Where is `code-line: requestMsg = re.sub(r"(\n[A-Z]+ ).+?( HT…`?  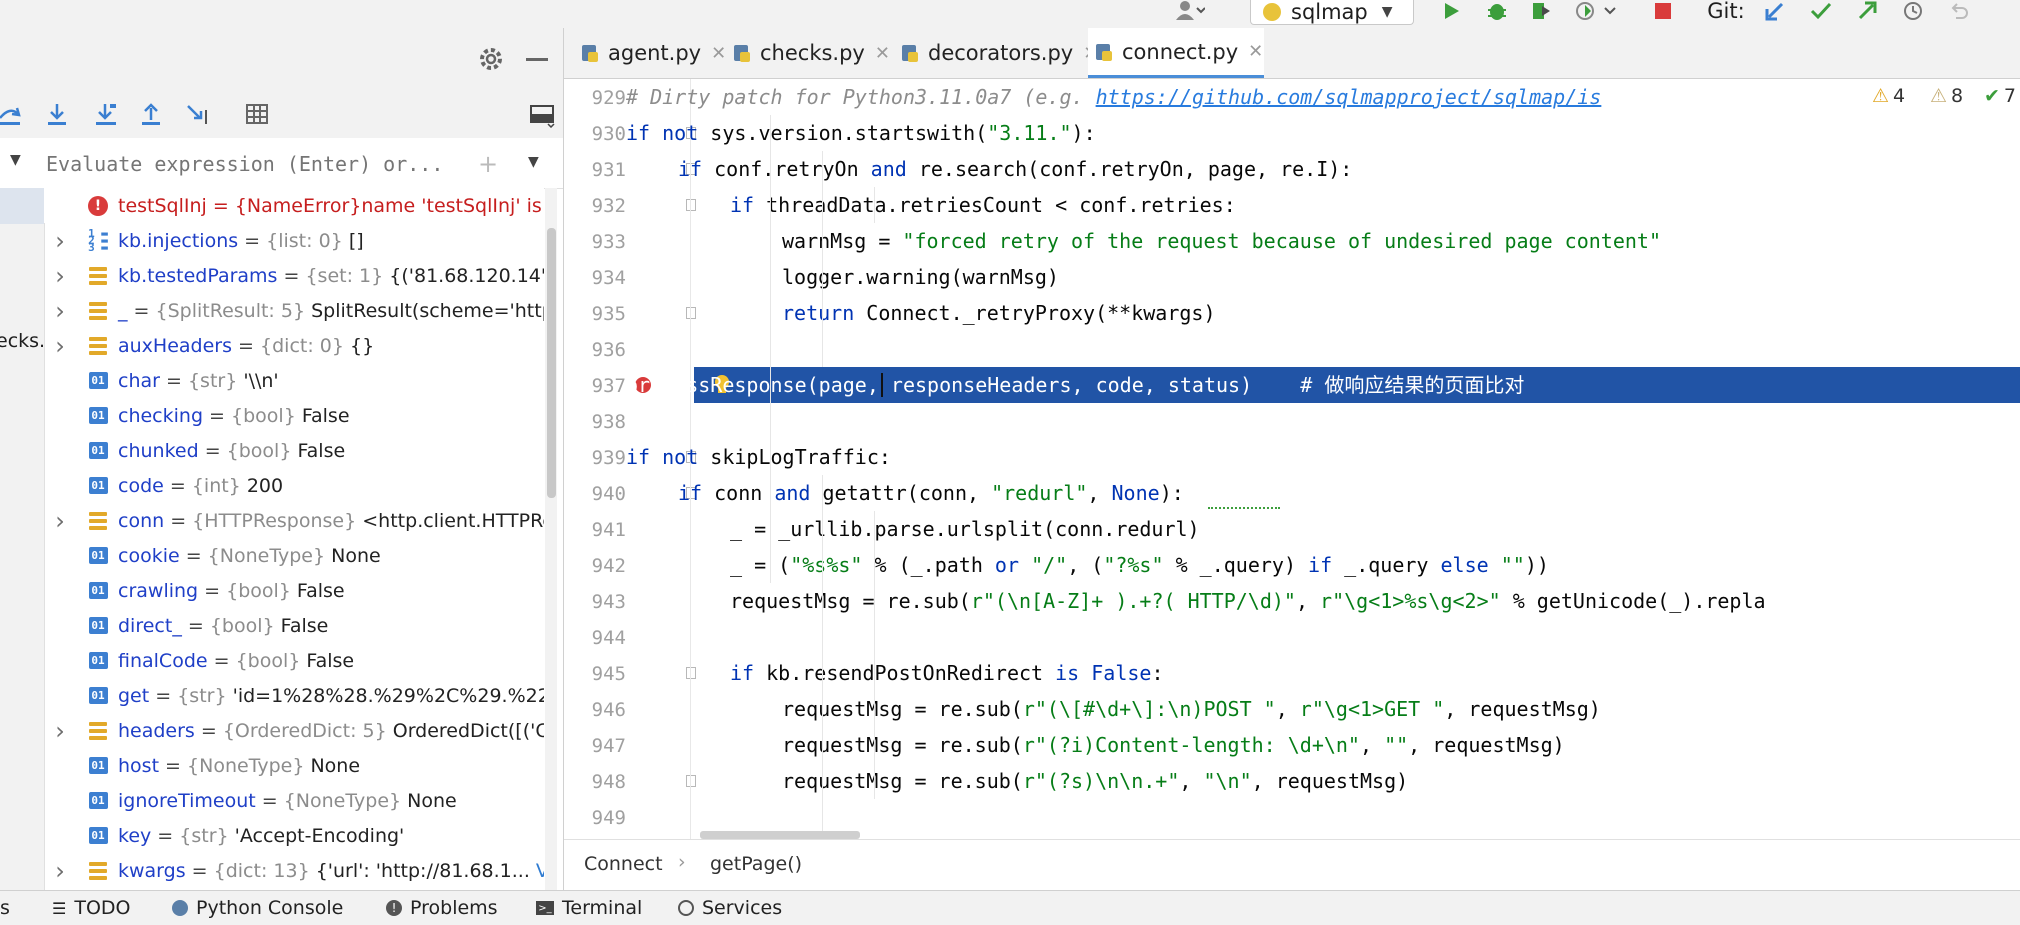 code-line: requestMsg = re.sub(r"(\n[A-Z]+ ).+?( HT… is located at coordinates (1248, 601).